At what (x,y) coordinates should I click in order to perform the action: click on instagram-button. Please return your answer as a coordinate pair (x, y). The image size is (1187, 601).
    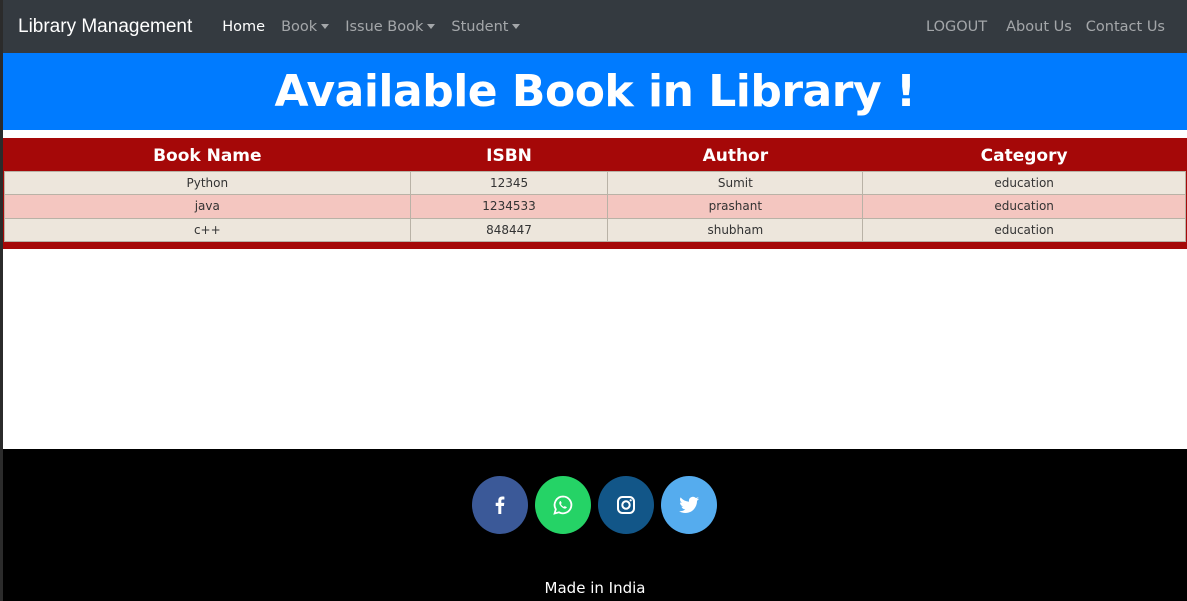
    Looking at the image, I should click on (626, 505).